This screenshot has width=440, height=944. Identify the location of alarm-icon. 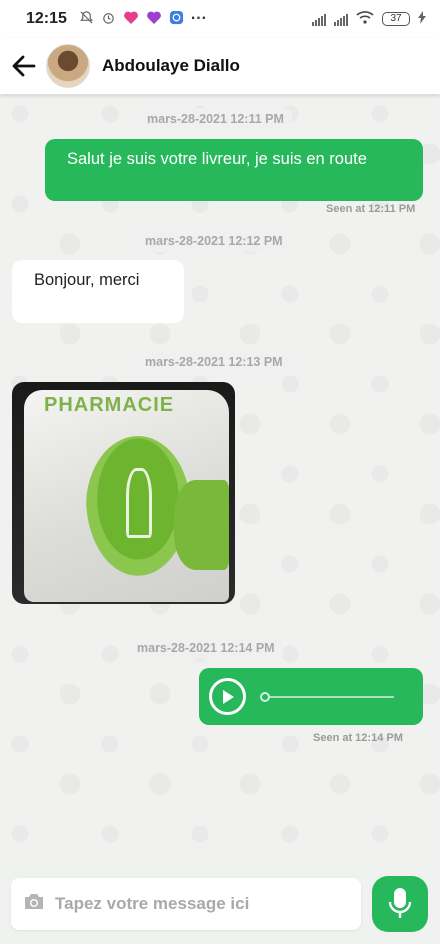
(108, 19).